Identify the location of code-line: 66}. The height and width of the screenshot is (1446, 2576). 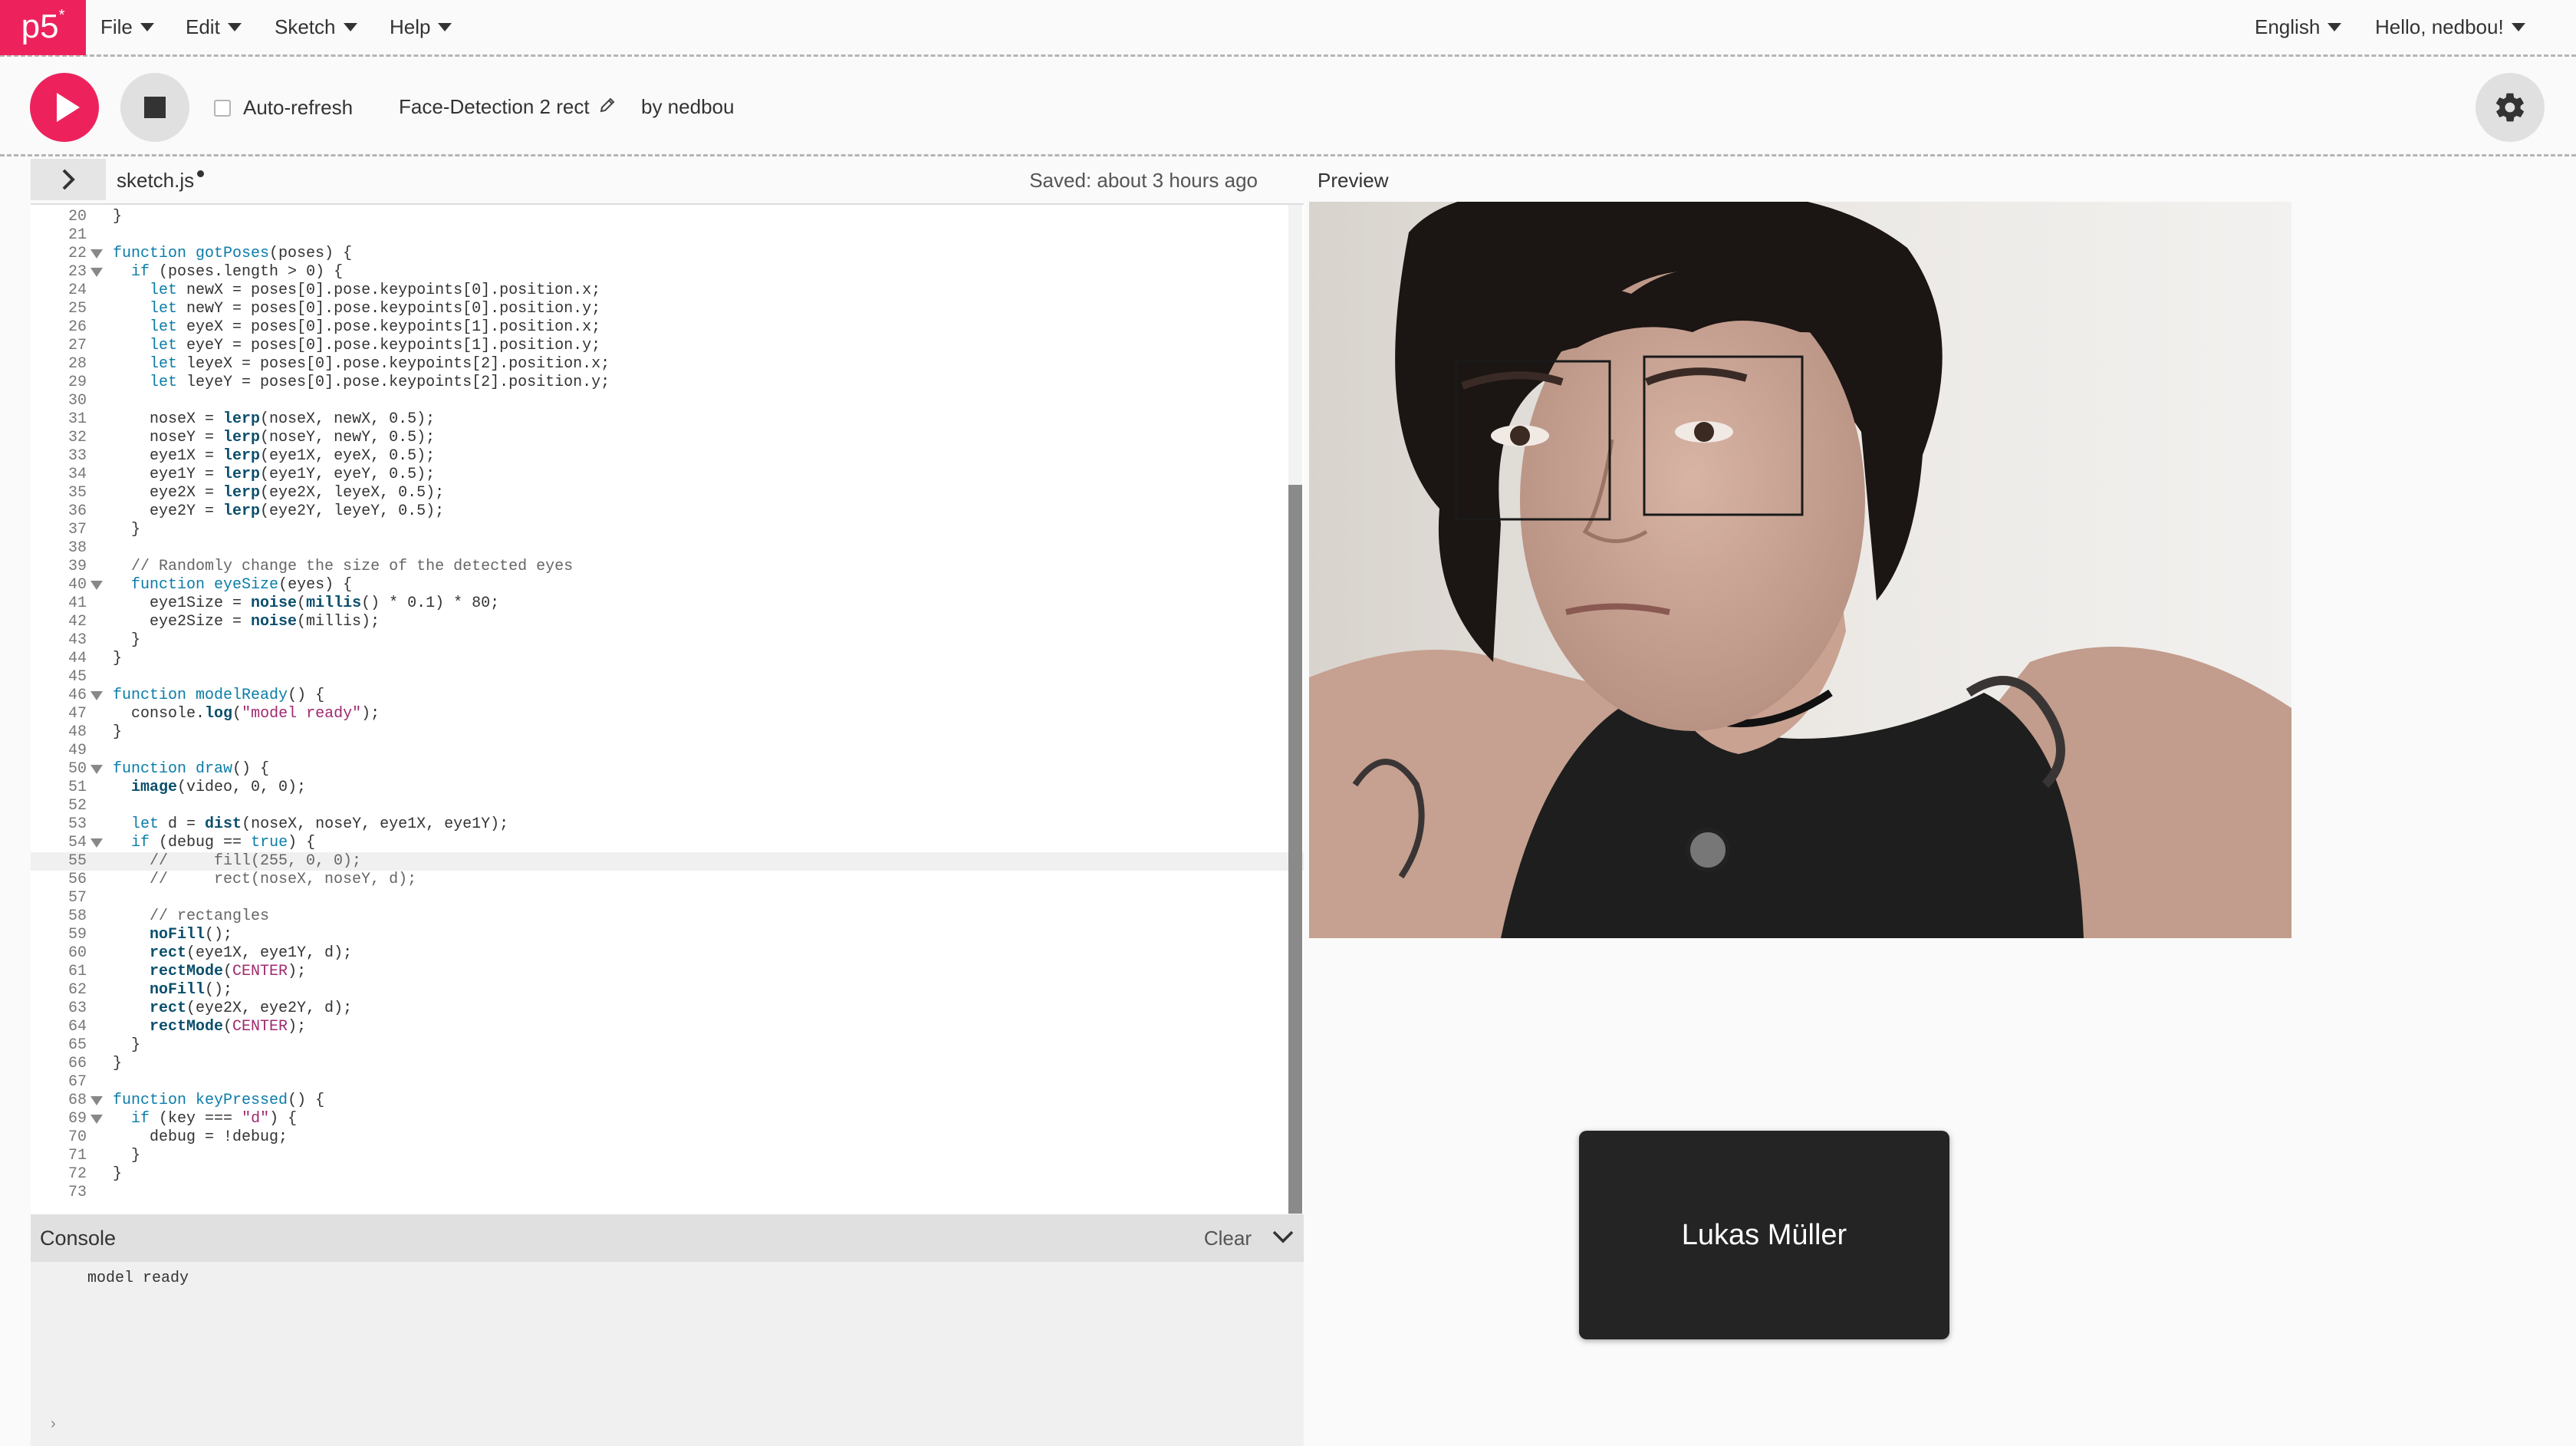
(667, 1064).